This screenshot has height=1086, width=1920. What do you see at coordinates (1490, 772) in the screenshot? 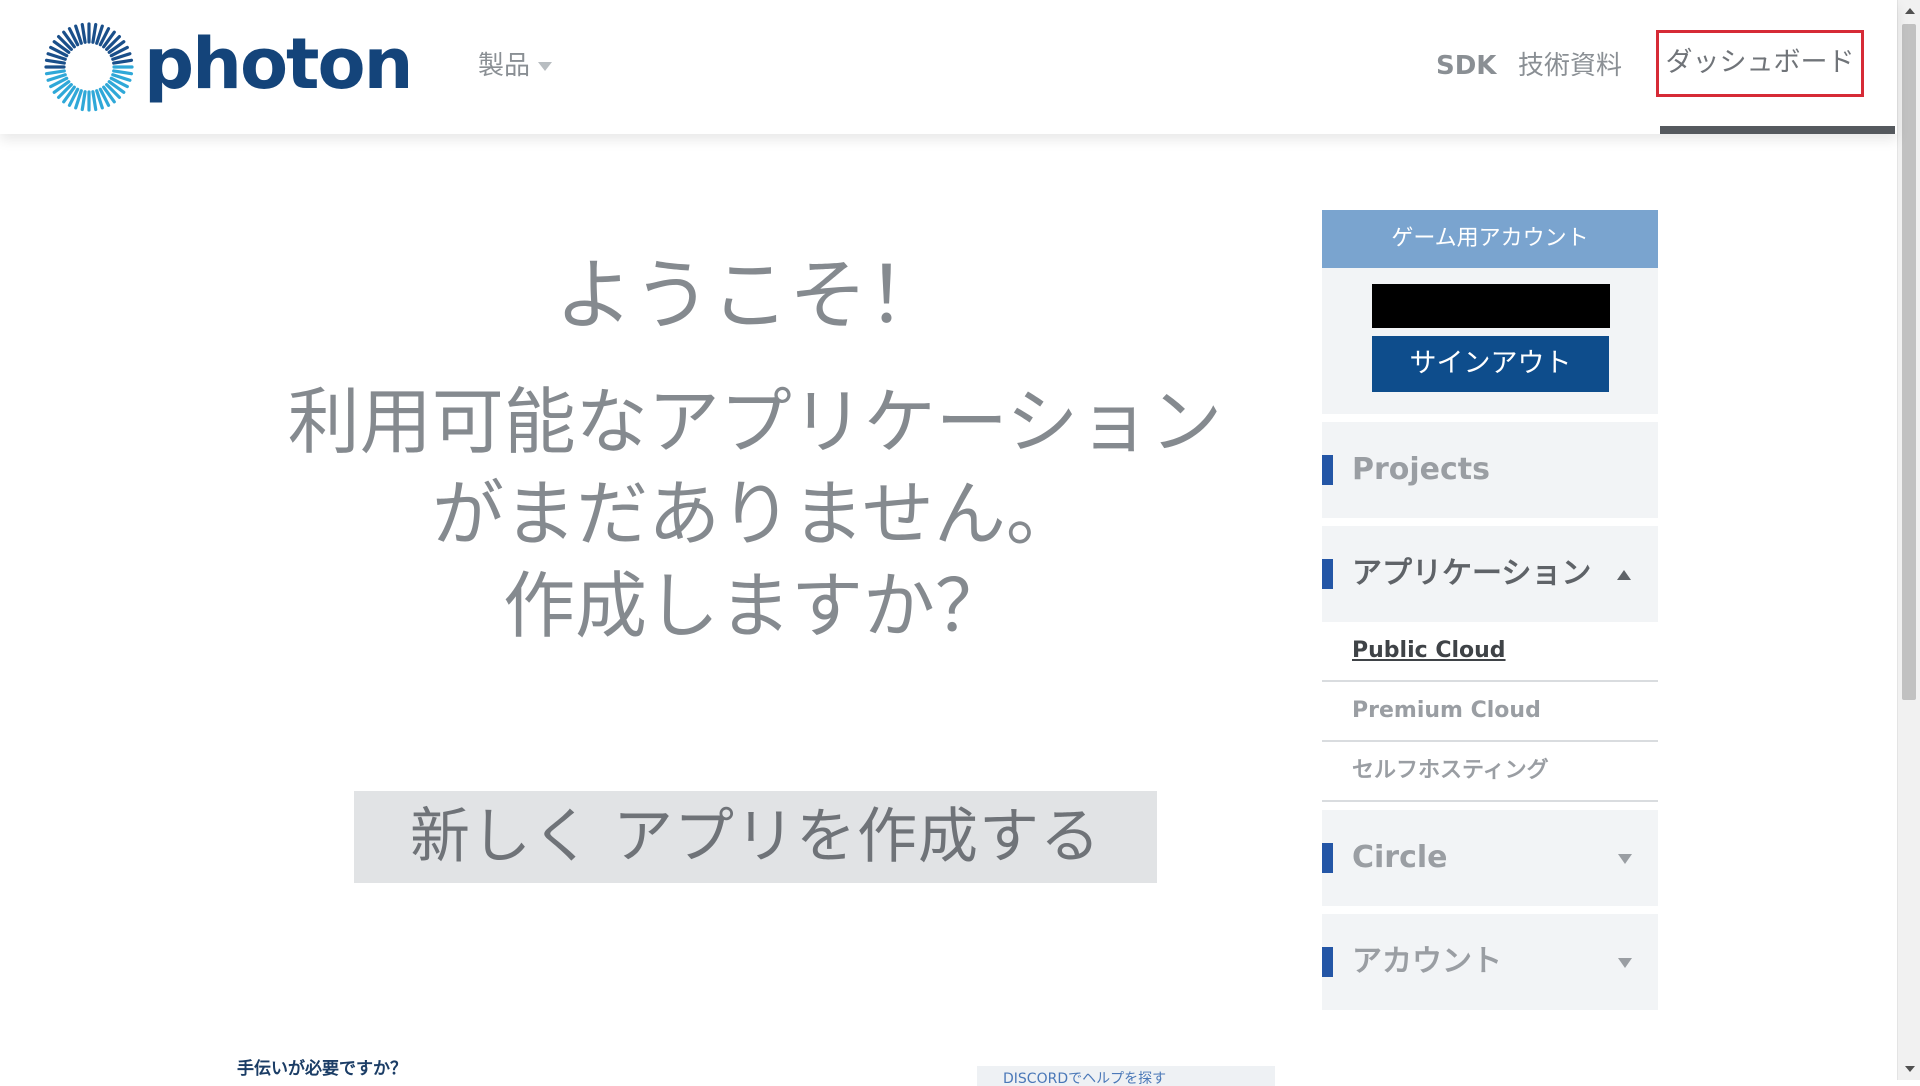
I see `submenu-self-hosting: セルフホスティング` at bounding box center [1490, 772].